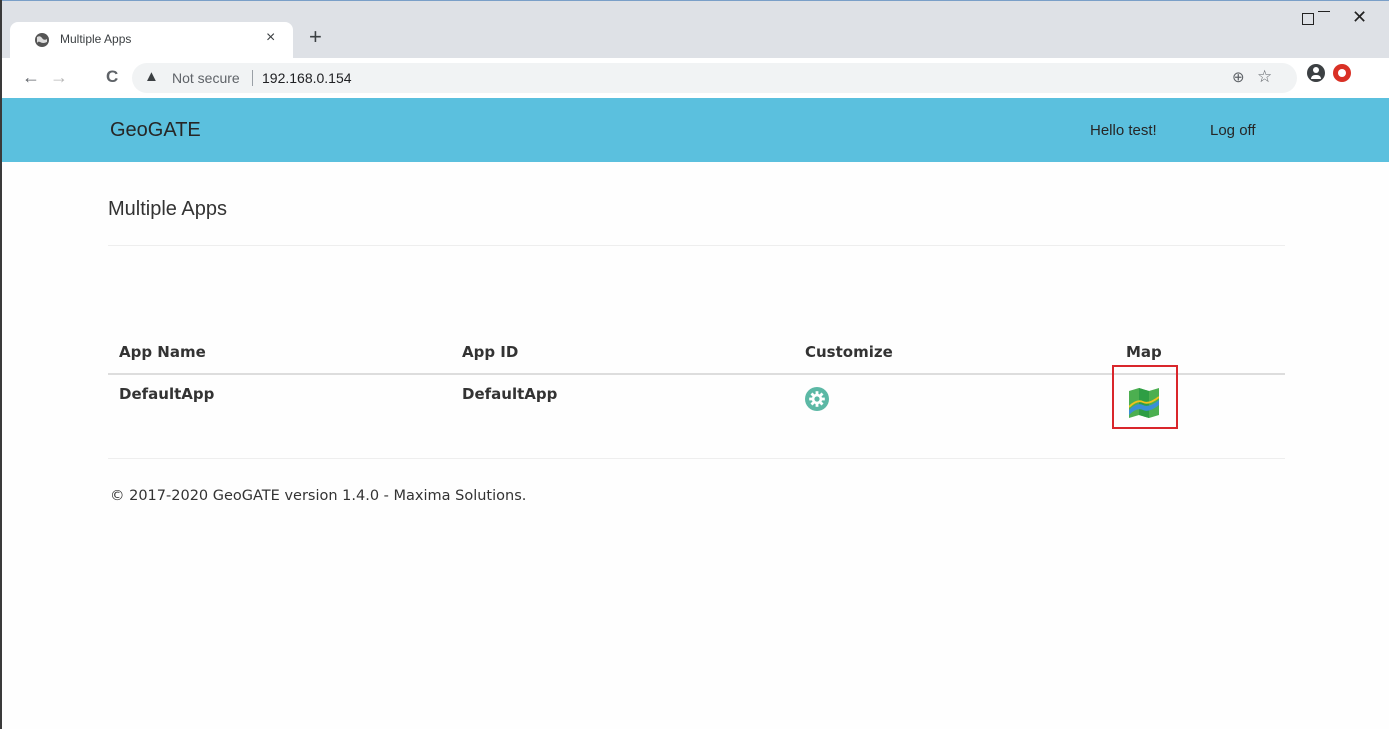 This screenshot has width=1389, height=729. I want to click on security-label: Not secure, so click(206, 78).